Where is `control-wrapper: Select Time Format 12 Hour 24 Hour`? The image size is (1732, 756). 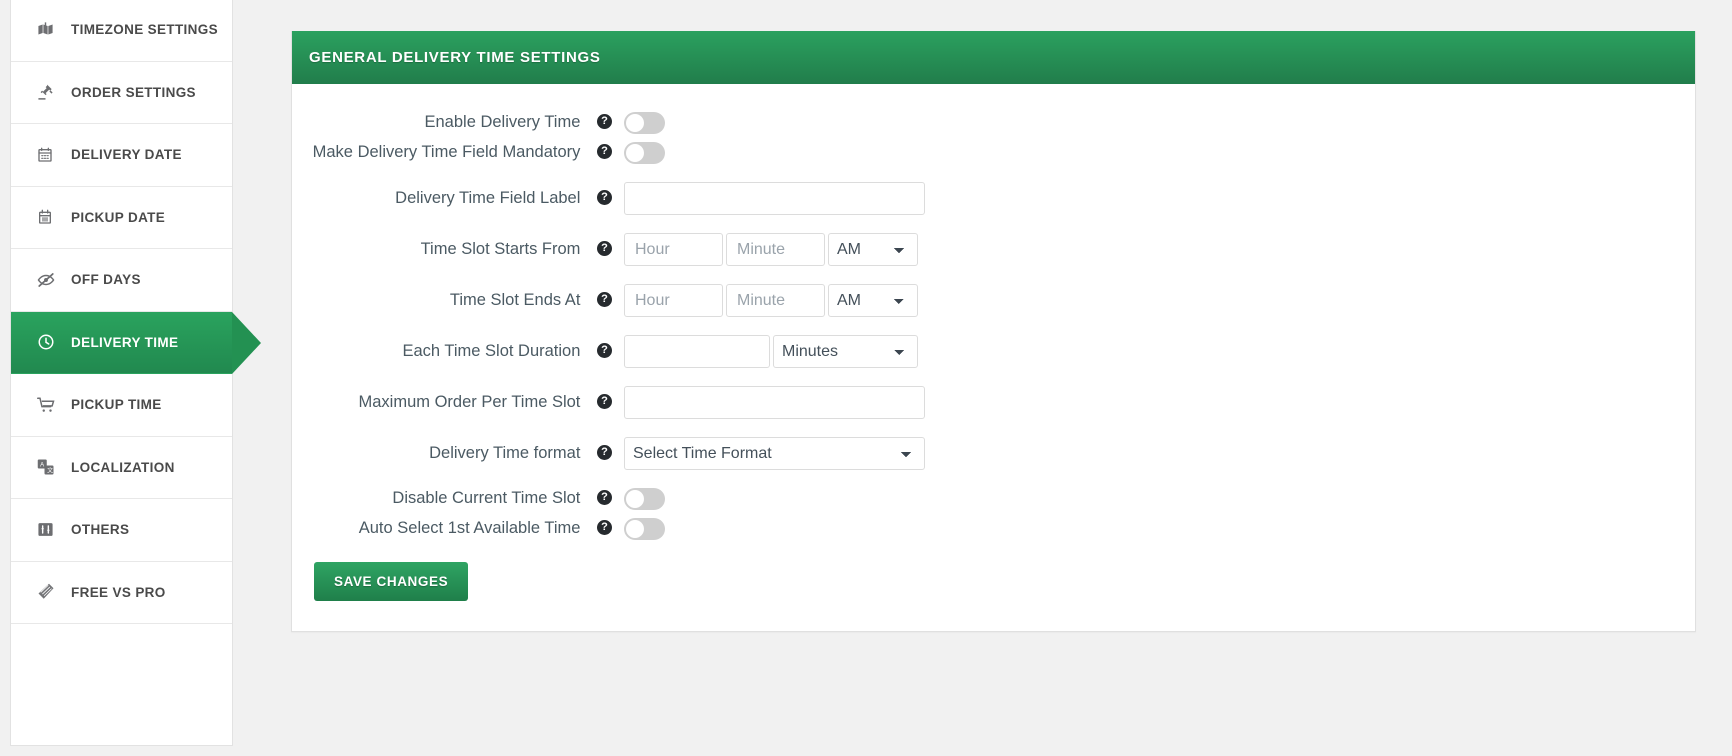
control-wrapper: Select Time Format 12 Hour 24 Hour is located at coordinates (774, 453).